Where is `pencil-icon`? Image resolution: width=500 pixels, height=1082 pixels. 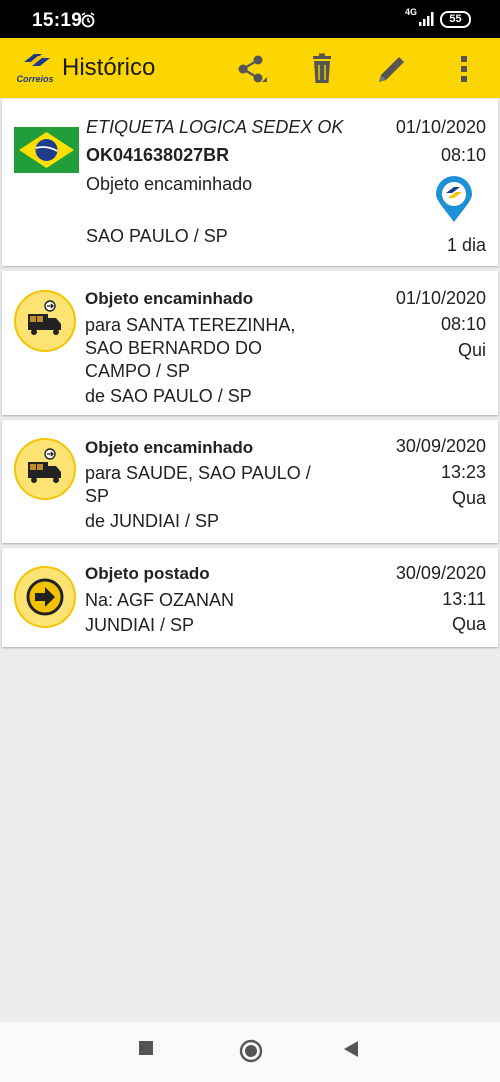 pencil-icon is located at coordinates (392, 69).